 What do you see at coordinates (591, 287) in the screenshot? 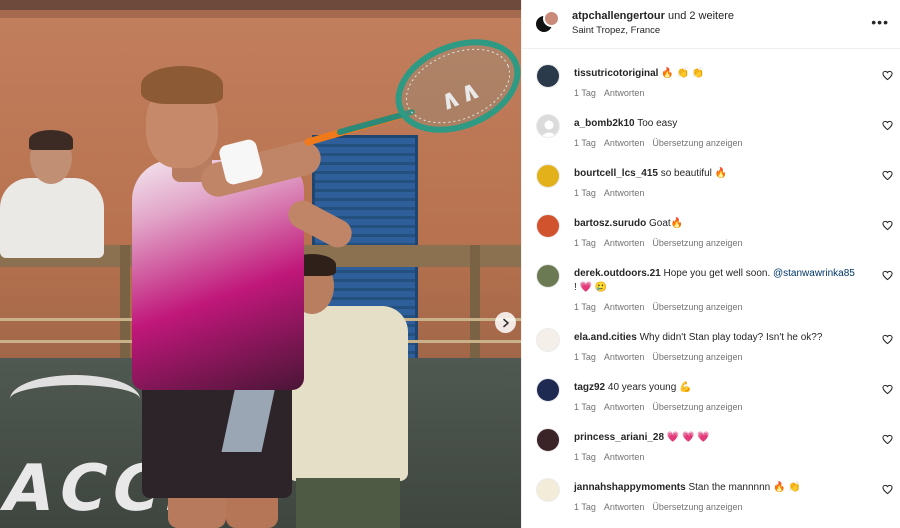
I see `comment-text-continued: ! 💗 🥲` at bounding box center [591, 287].